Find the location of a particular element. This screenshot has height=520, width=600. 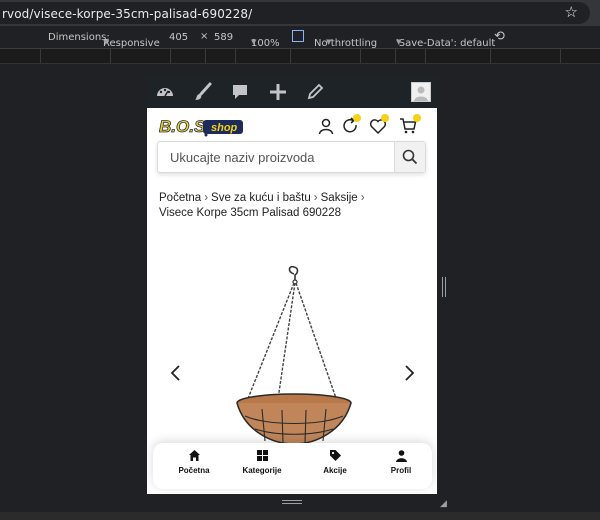

media-query-ruler is located at coordinates (300, 56).